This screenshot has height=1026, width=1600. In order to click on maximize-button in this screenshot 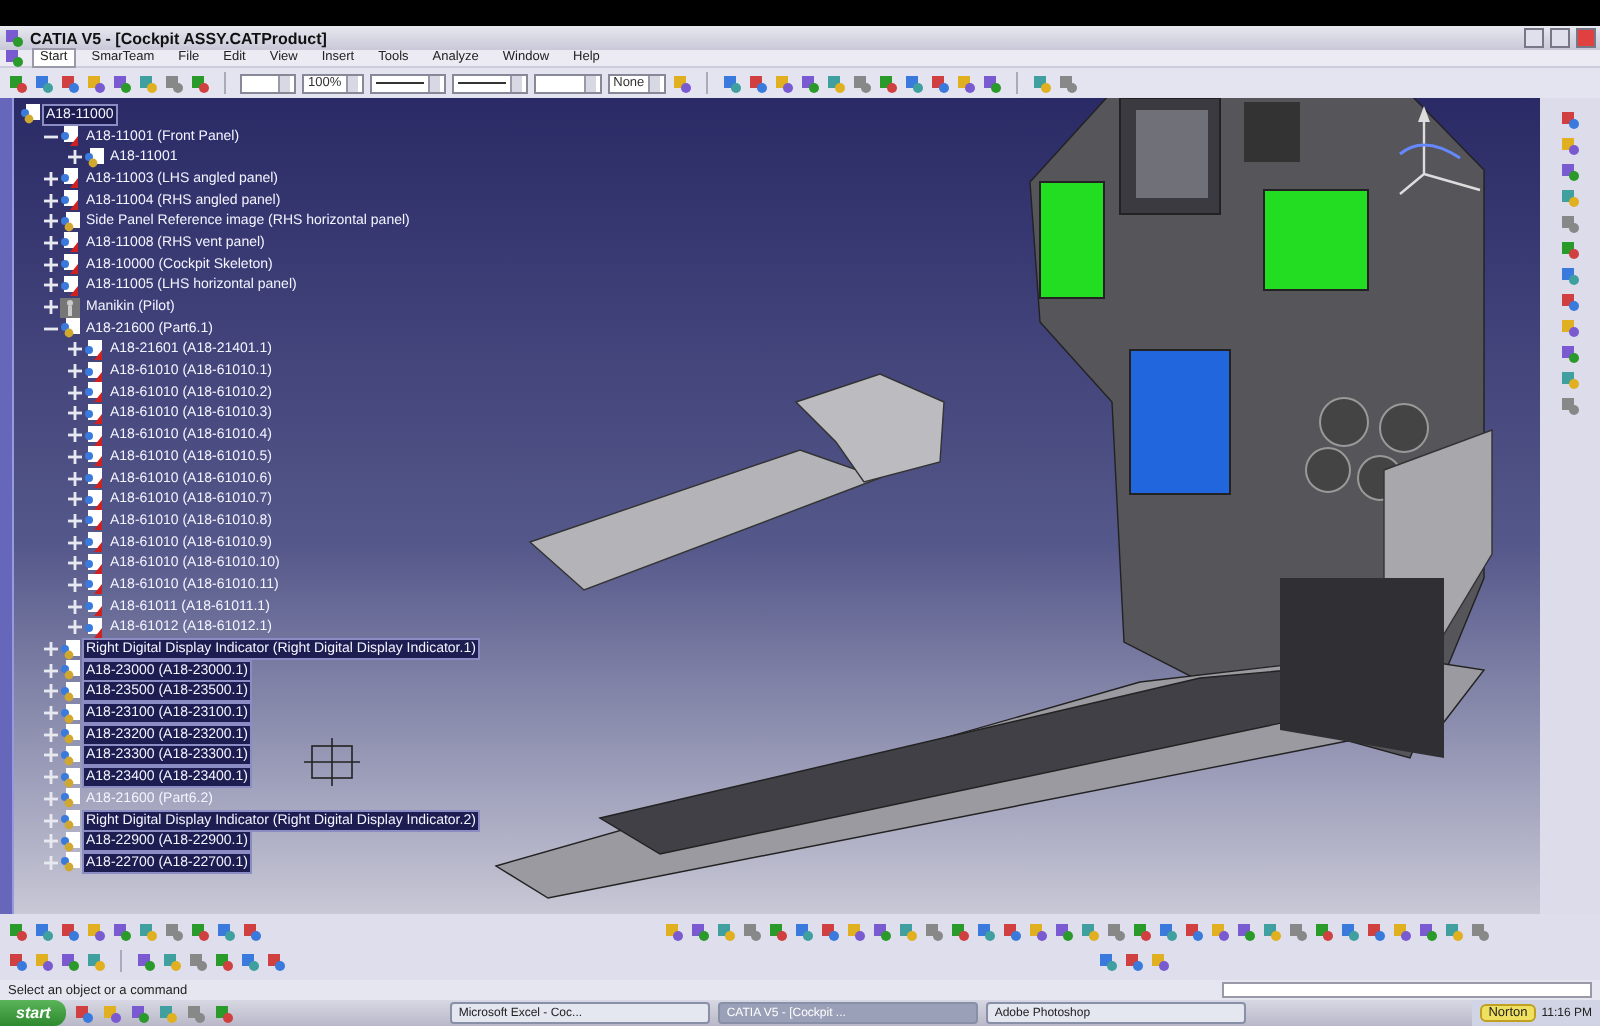, I will do `click(1560, 38)`.